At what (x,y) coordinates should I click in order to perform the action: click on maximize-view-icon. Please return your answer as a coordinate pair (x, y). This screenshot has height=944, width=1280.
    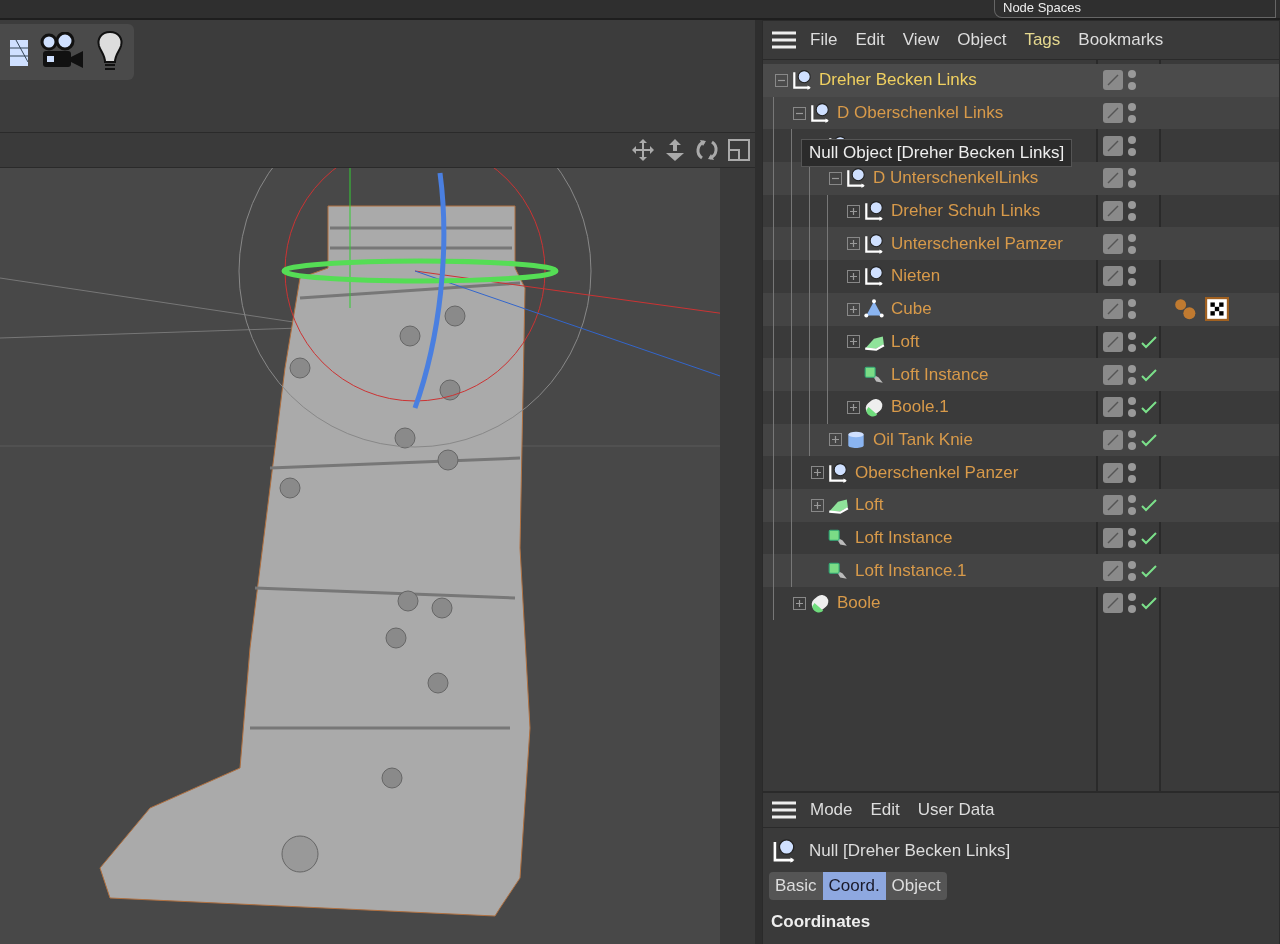
    Looking at the image, I should click on (739, 150).